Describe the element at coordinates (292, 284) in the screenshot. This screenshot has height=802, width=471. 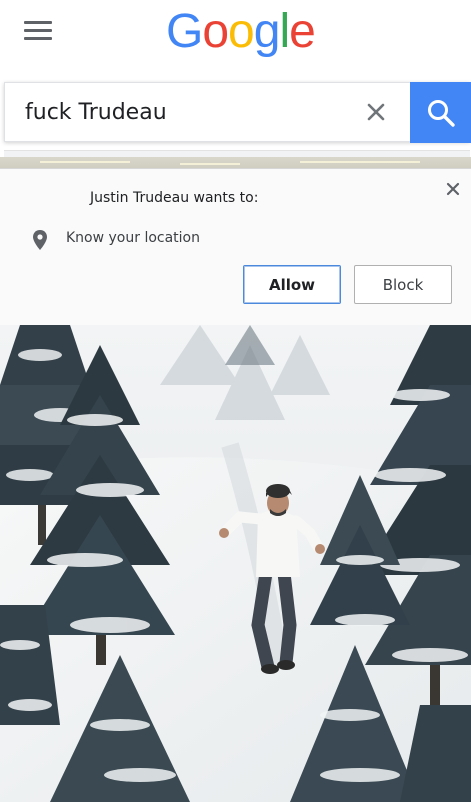
I see `allow-button: Allow` at that location.